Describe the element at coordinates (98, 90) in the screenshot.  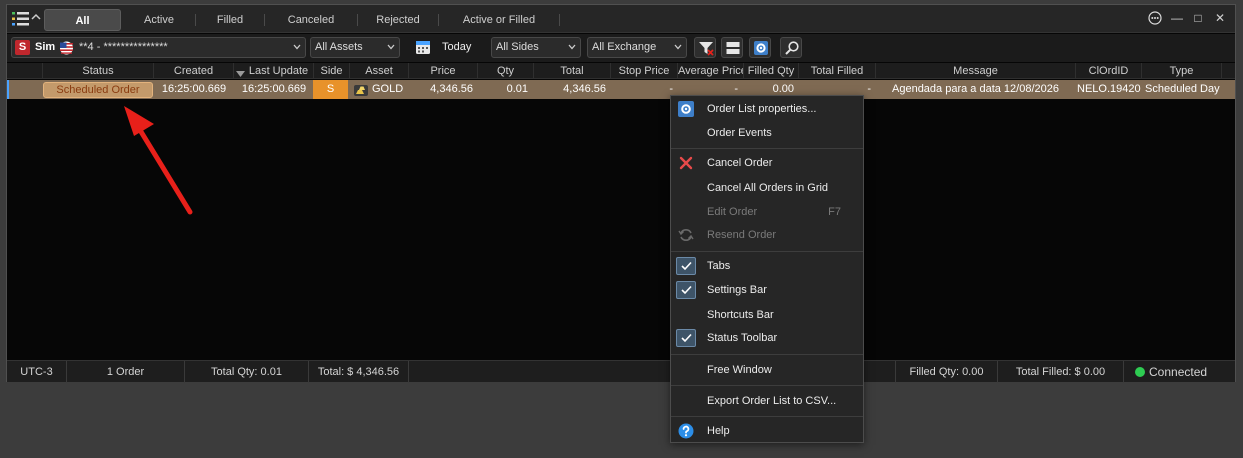
I see `status-badge: Scheduled Order` at that location.